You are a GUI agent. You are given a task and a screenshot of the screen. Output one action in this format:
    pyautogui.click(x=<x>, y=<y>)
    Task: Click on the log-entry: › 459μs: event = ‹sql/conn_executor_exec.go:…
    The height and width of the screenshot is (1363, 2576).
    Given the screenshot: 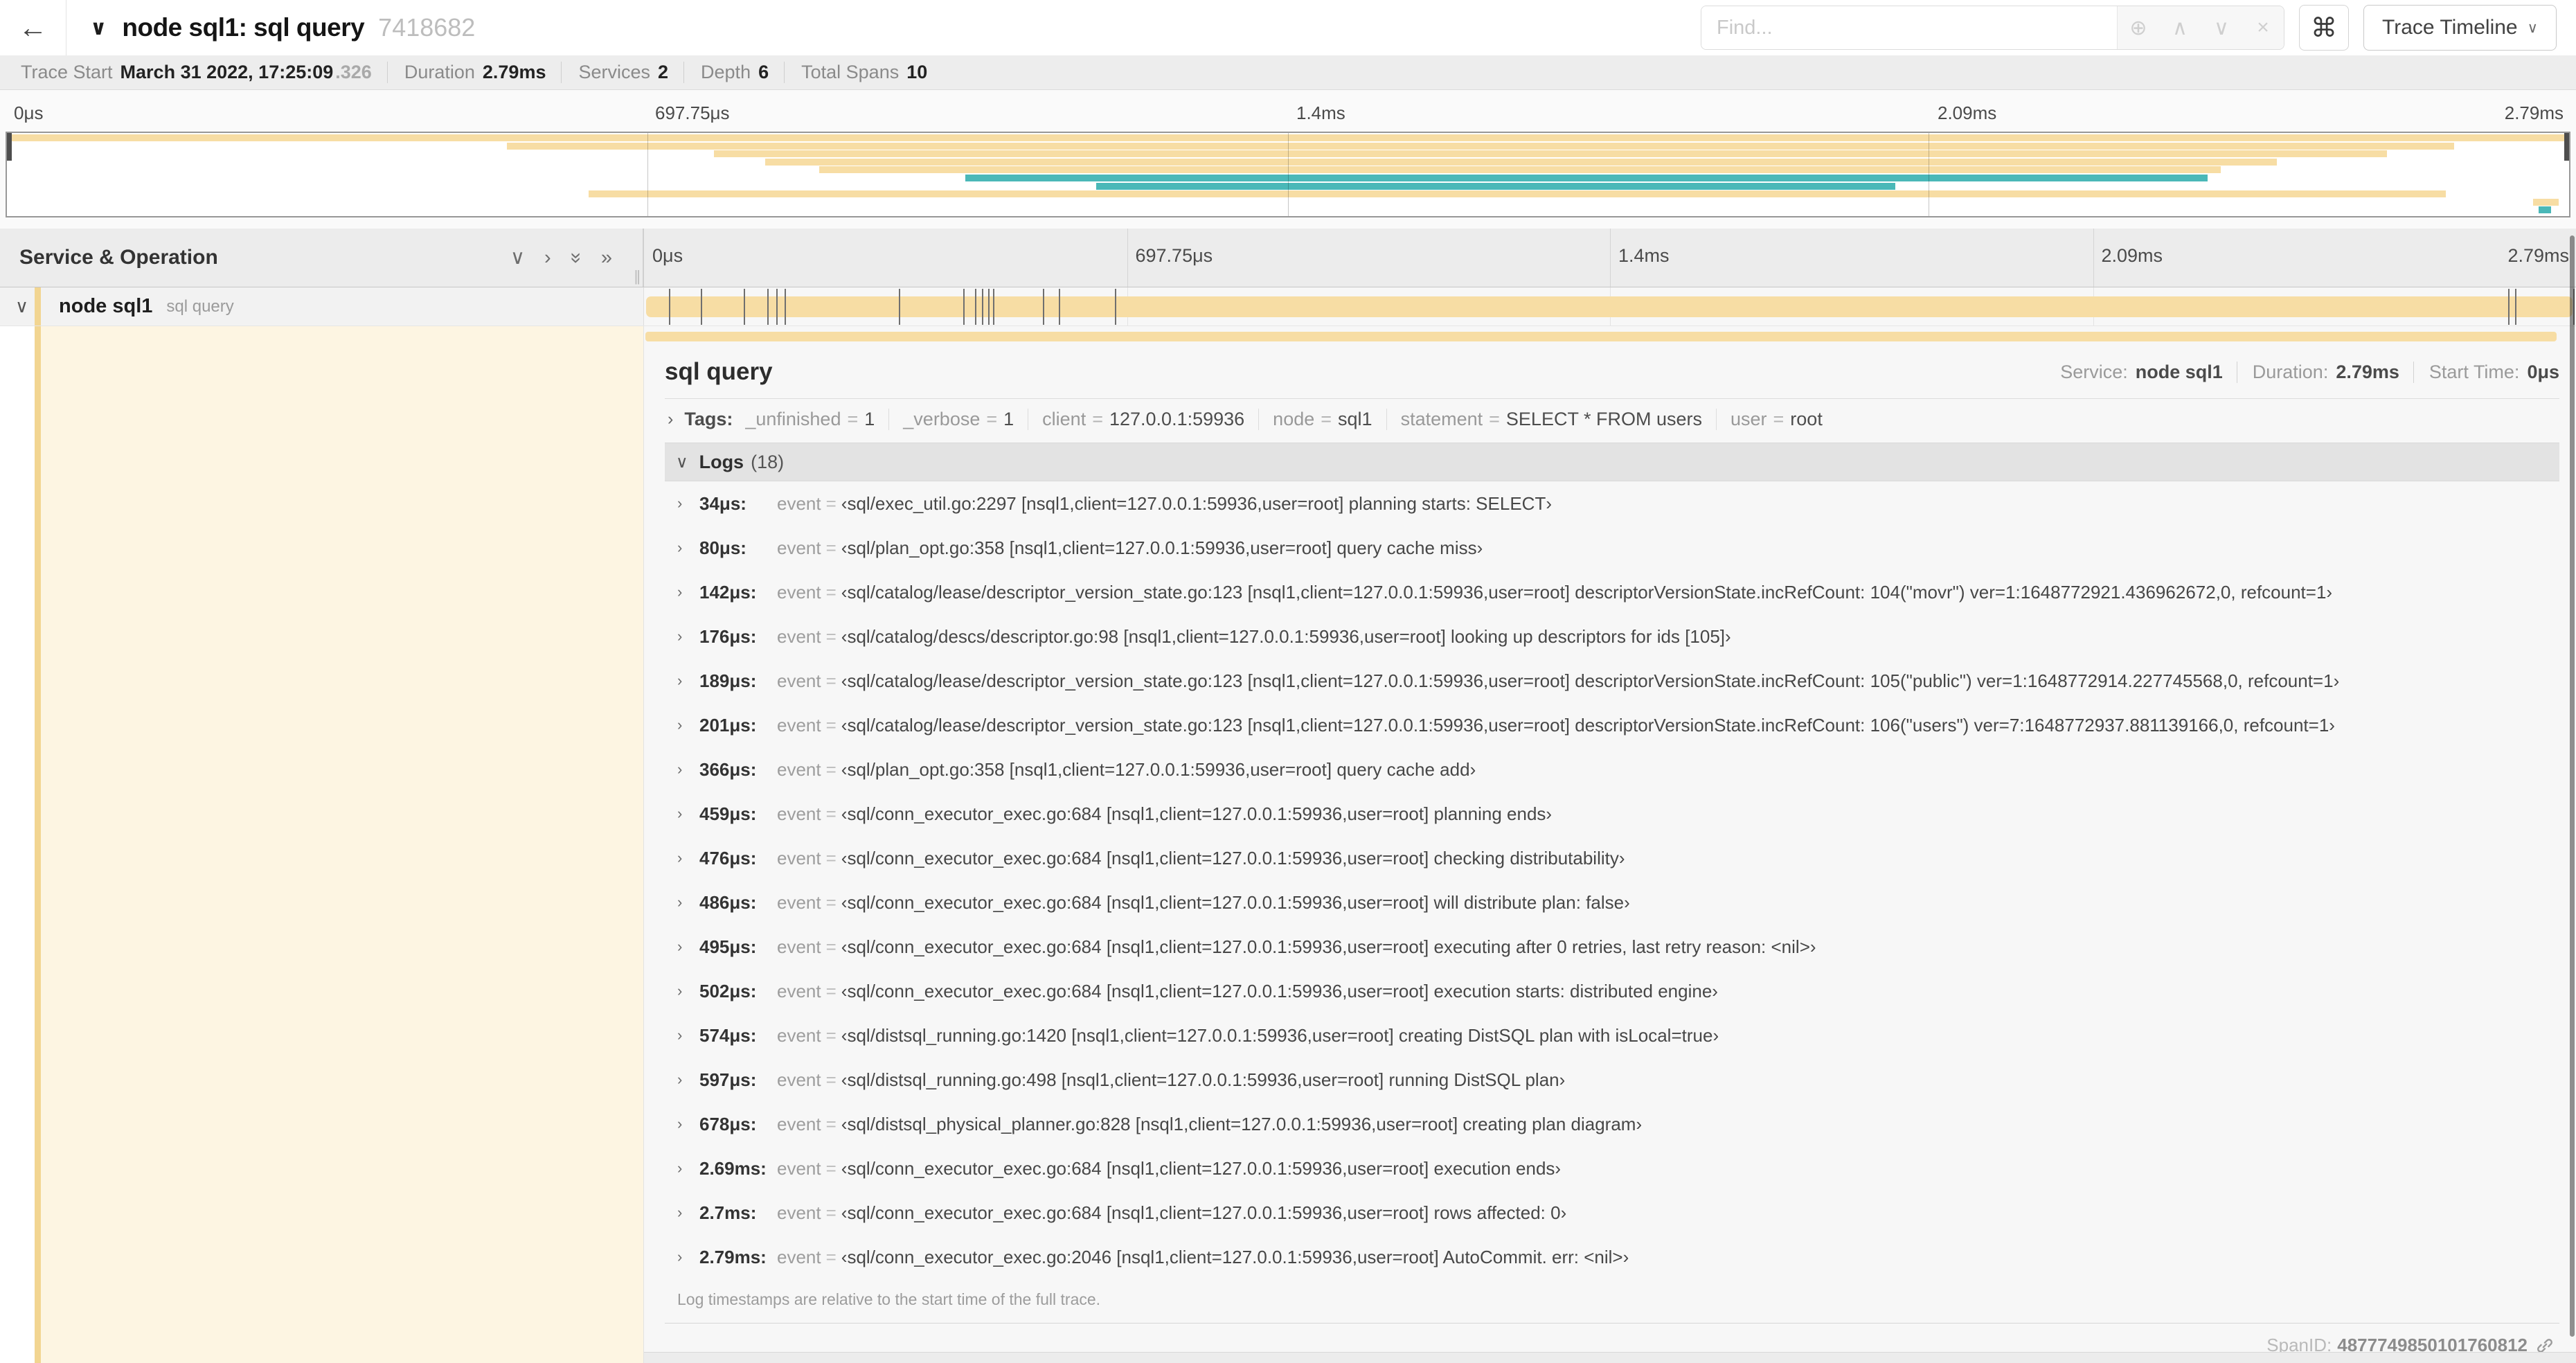 What is the action you would take?
    pyautogui.click(x=1612, y=814)
    